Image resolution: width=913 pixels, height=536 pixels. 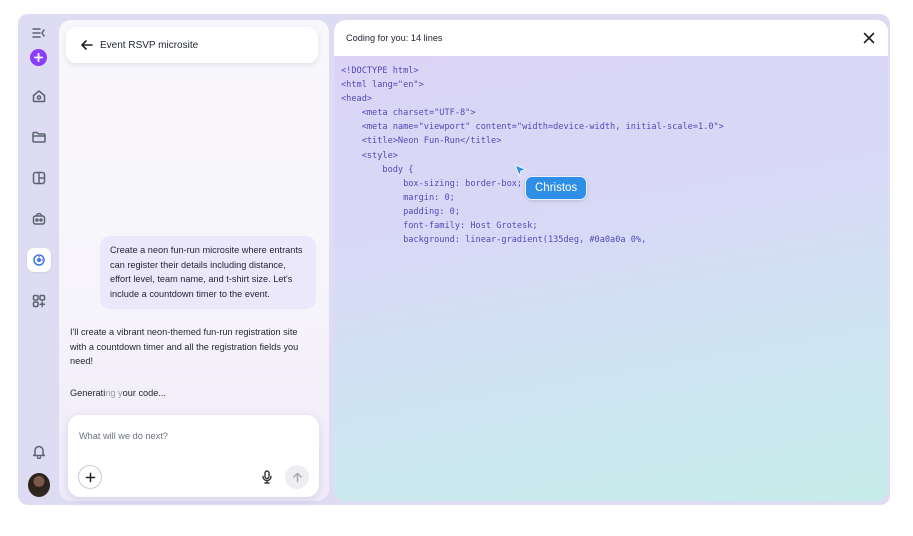 What do you see at coordinates (439, 226) in the screenshot?
I see `code-line: font-family: Host Grotesk;` at bounding box center [439, 226].